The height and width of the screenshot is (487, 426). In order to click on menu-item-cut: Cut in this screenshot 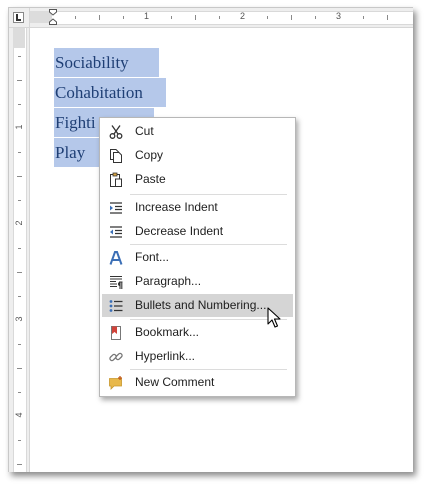, I will do `click(197, 131)`.